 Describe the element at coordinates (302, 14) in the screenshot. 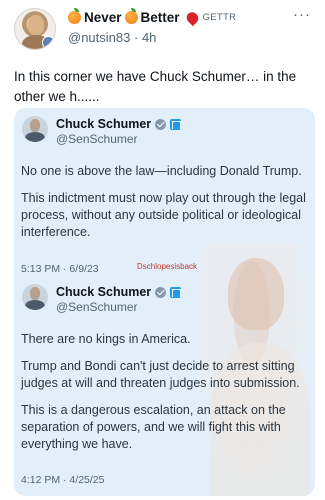

I see `more-options-button: ···` at that location.